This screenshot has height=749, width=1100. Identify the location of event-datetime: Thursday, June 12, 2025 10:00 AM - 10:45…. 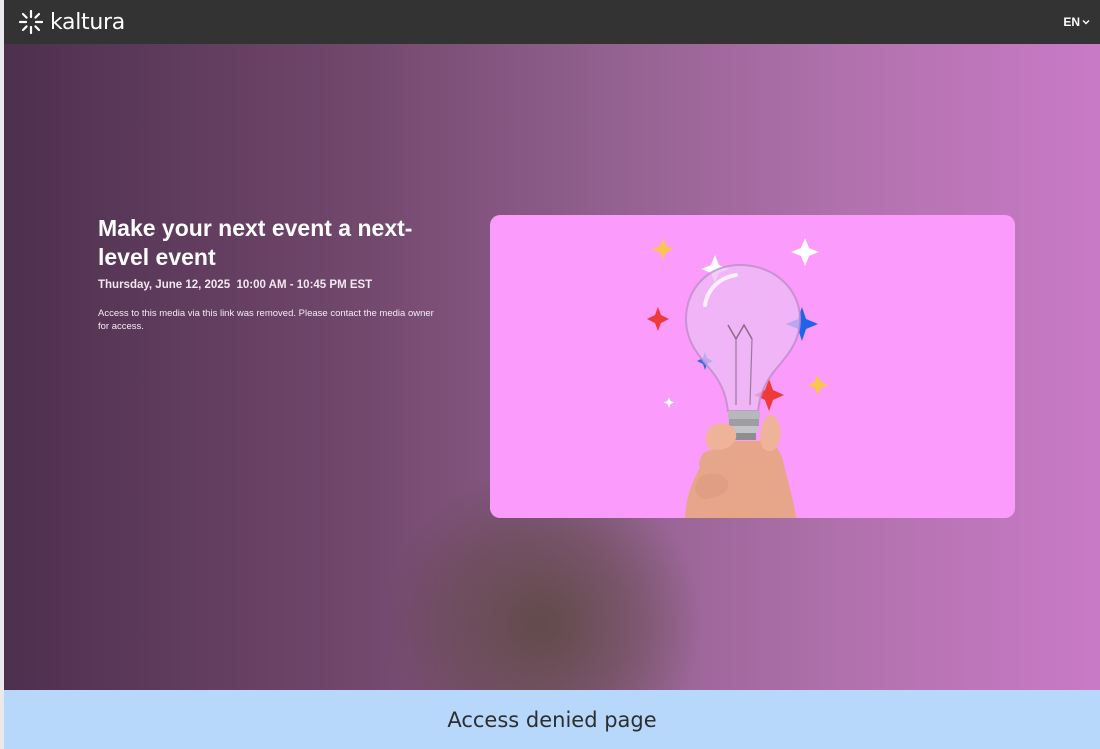
(273, 285).